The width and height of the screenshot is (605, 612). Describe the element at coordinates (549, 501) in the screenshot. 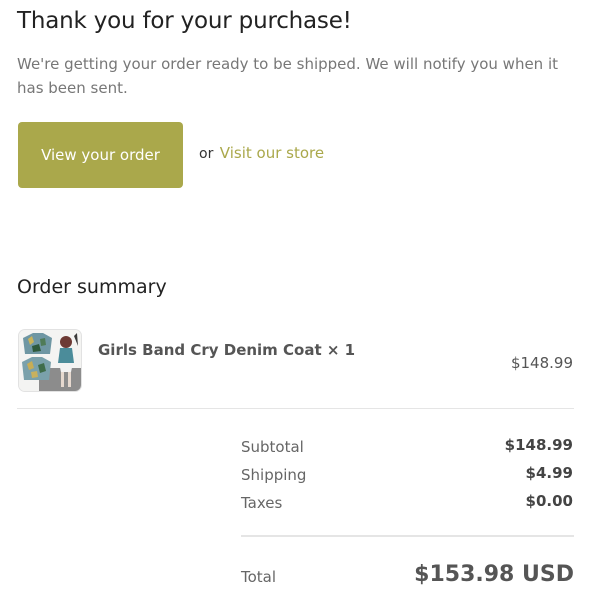

I see `taxes-value: $0.00` at that location.